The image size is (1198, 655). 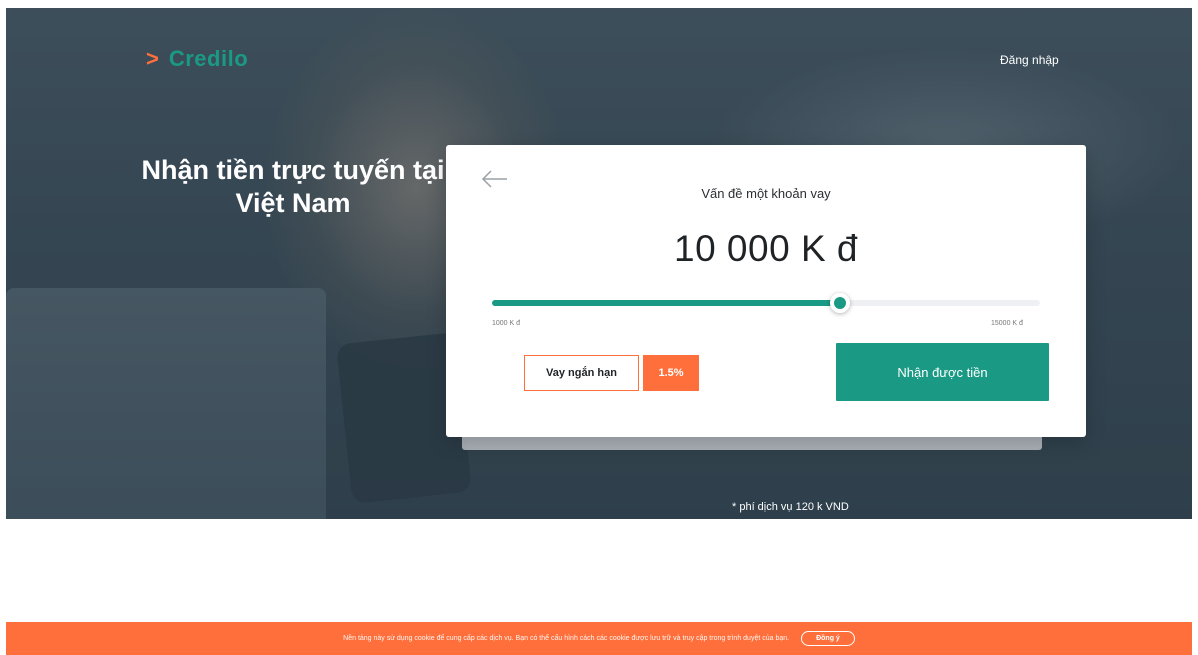 What do you see at coordinates (1029, 60) in the screenshot?
I see `login-link: Đăng nhập` at bounding box center [1029, 60].